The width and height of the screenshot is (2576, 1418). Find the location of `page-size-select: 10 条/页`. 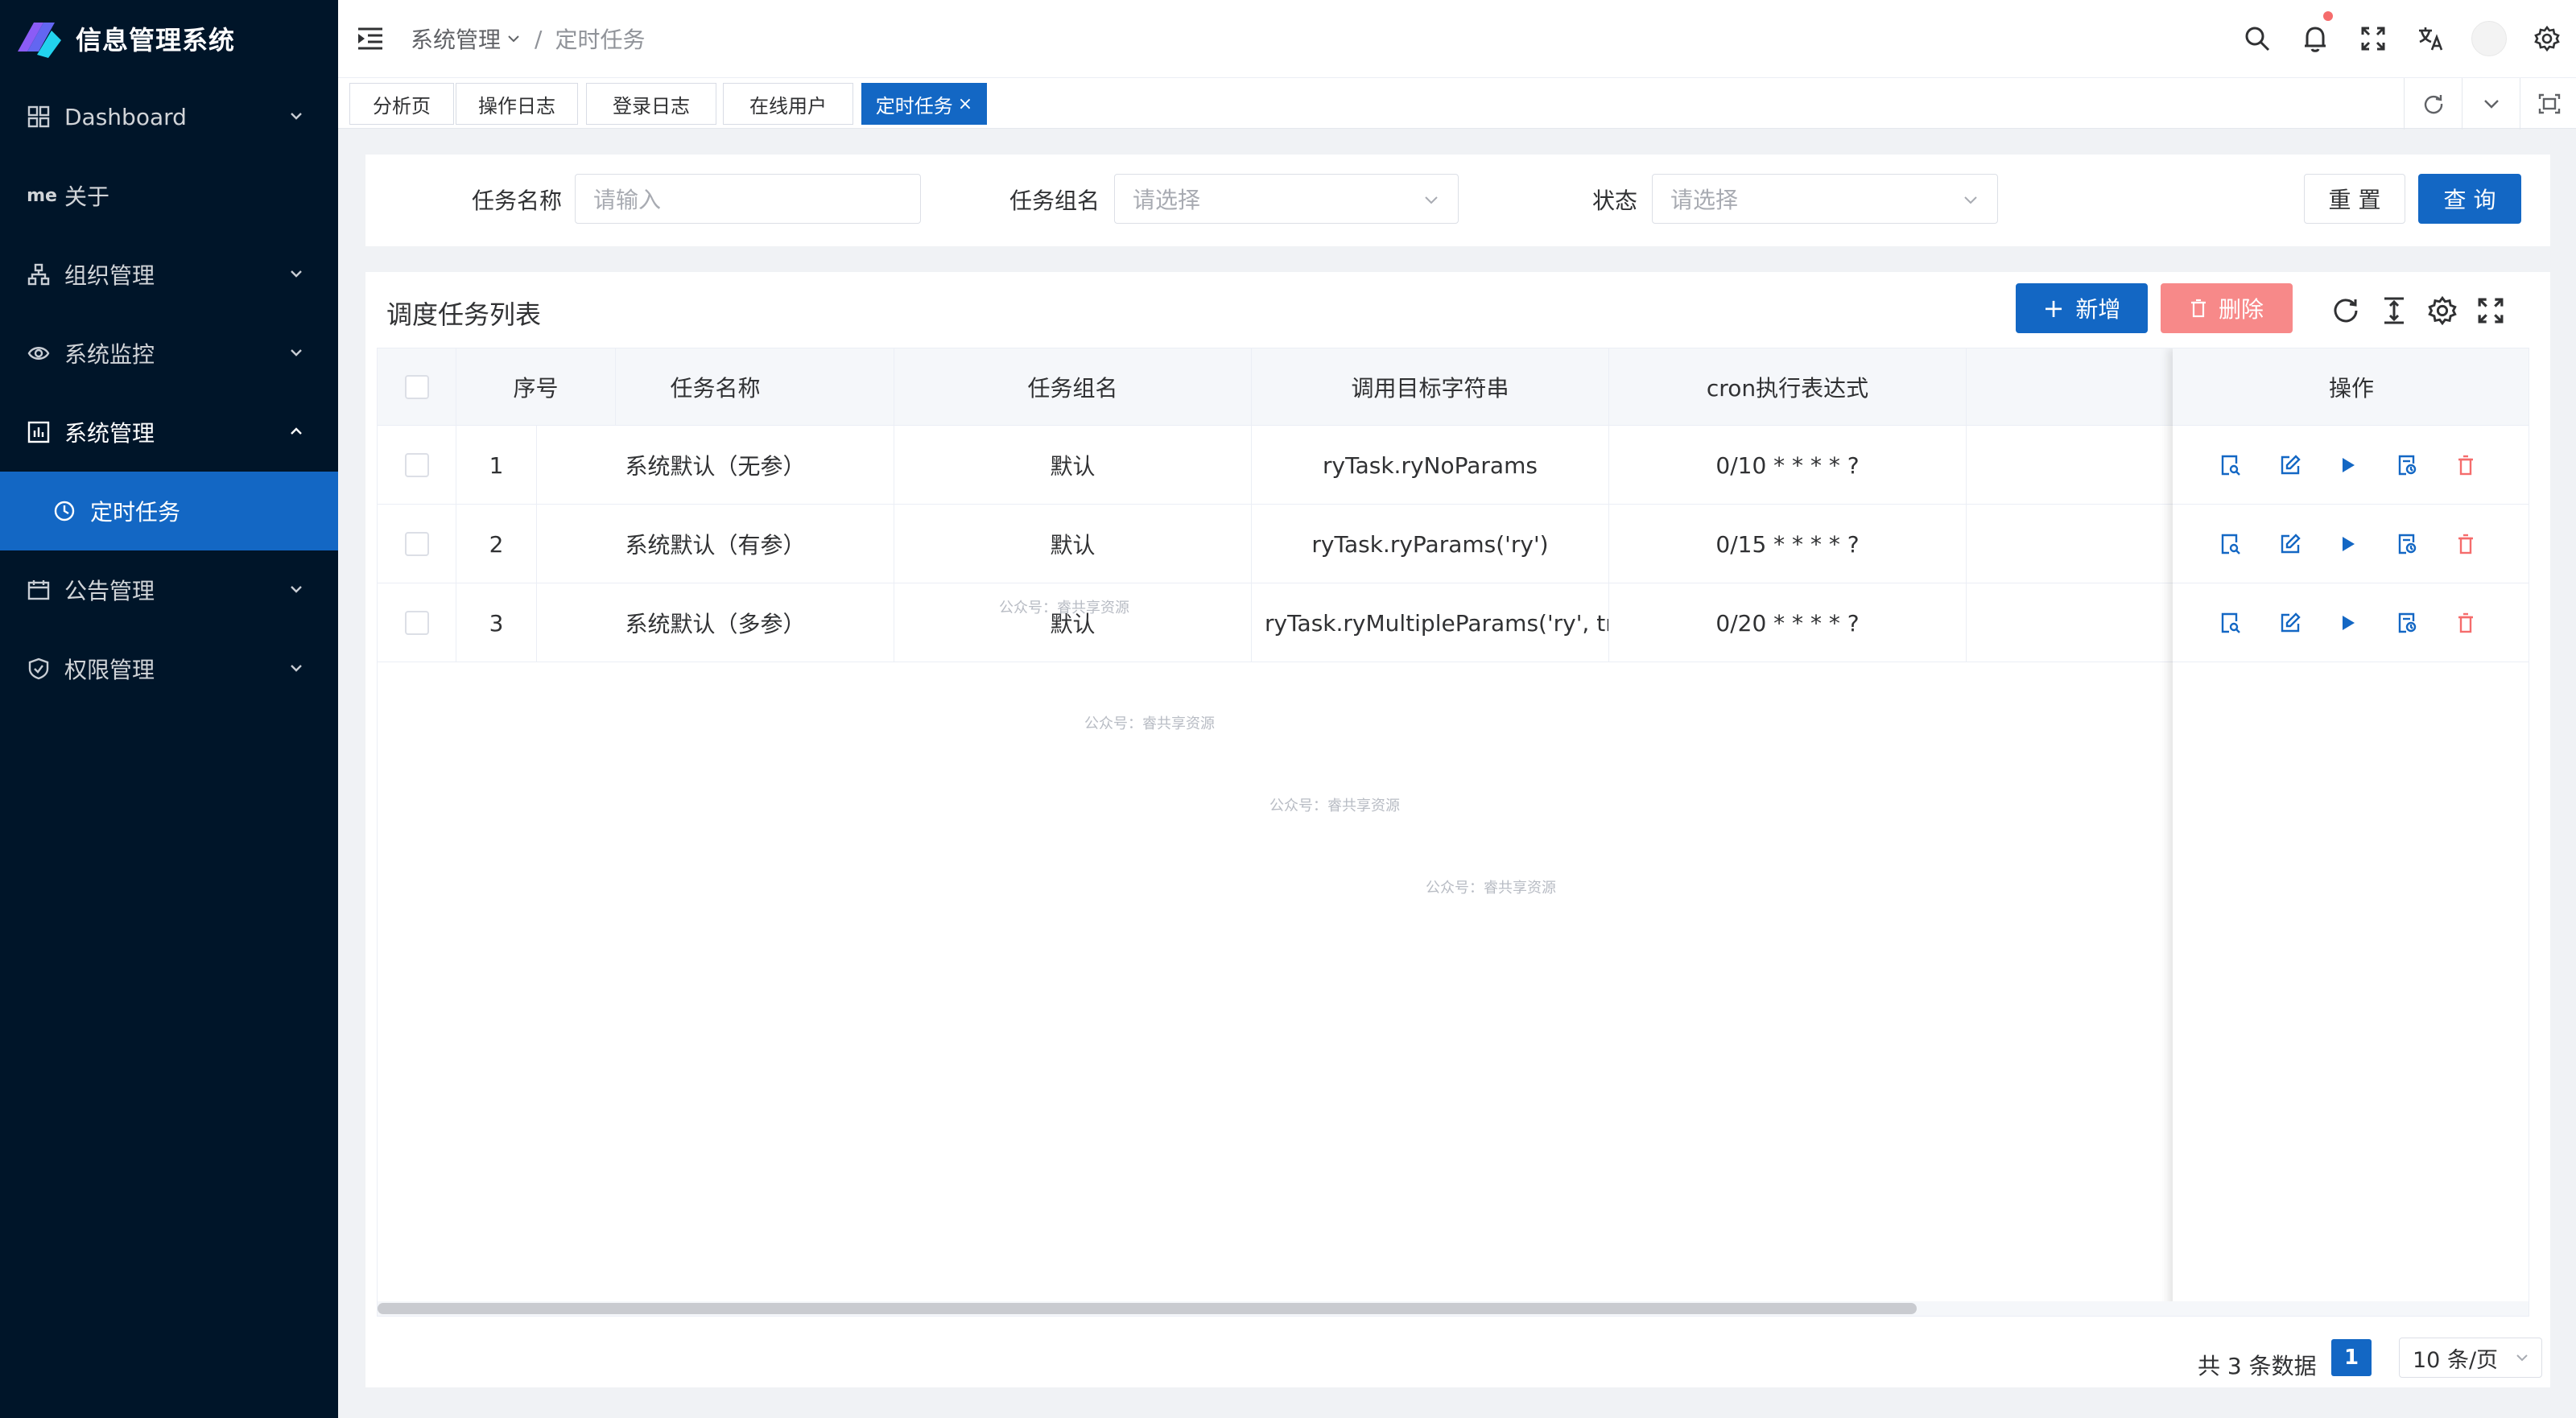

page-size-select: 10 条/页 is located at coordinates (2470, 1358).